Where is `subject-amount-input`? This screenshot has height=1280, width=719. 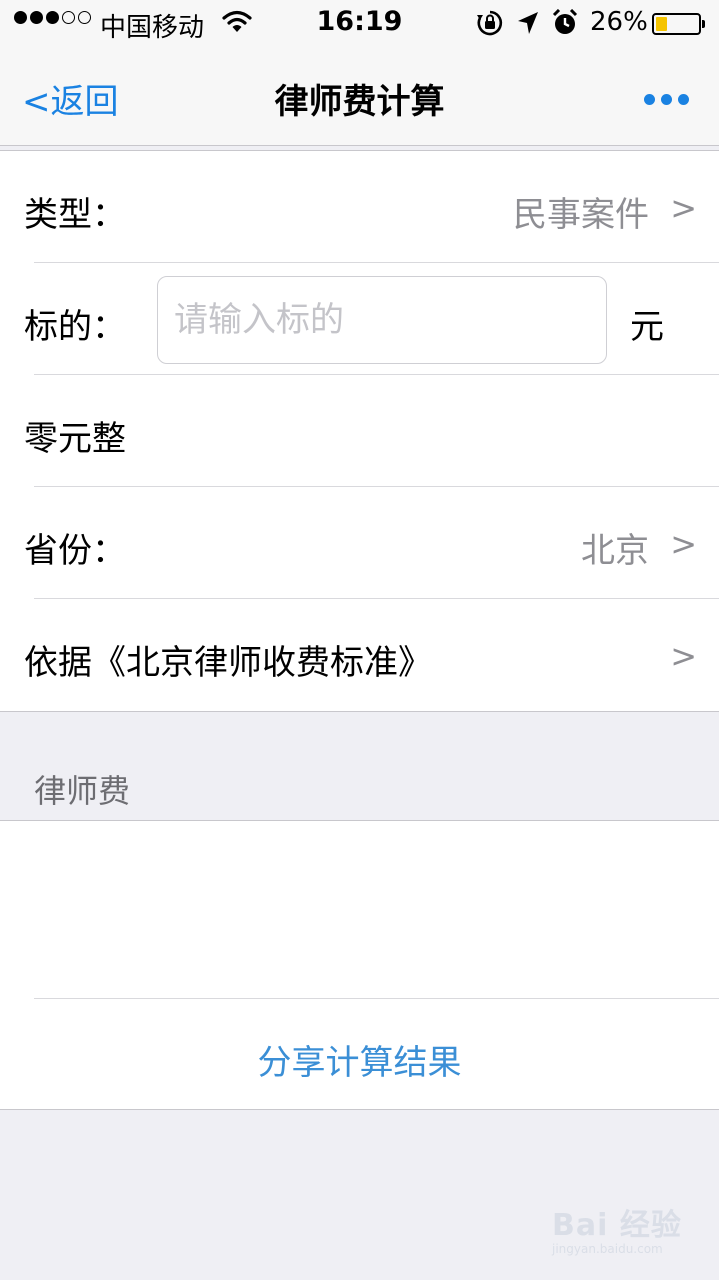 subject-amount-input is located at coordinates (382, 320).